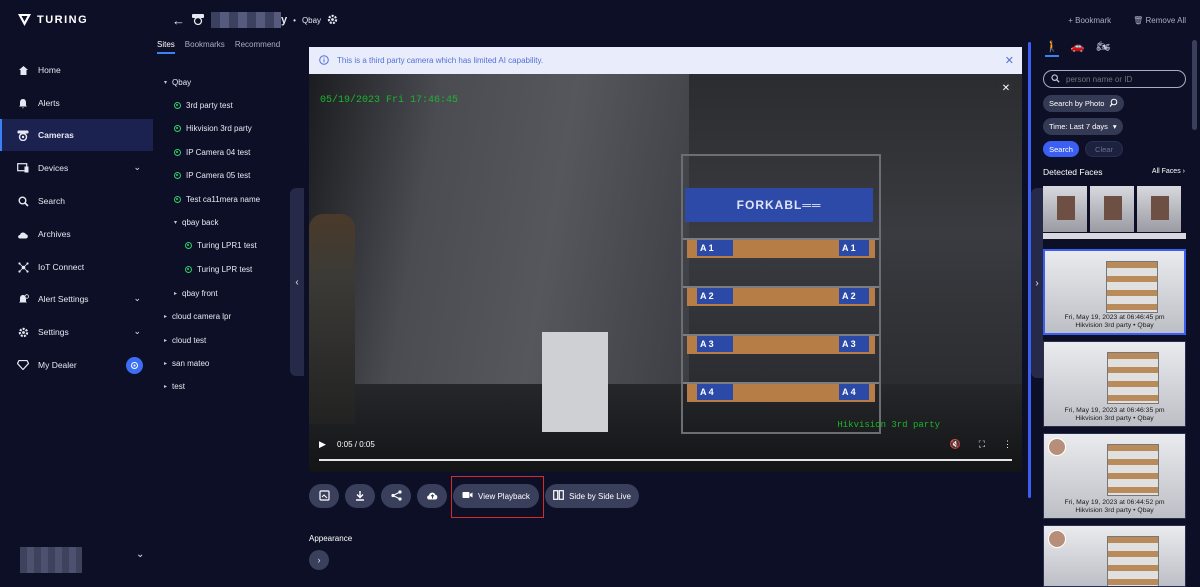  What do you see at coordinates (1006, 88) in the screenshot?
I see `close-video-icon: ✕` at bounding box center [1006, 88].